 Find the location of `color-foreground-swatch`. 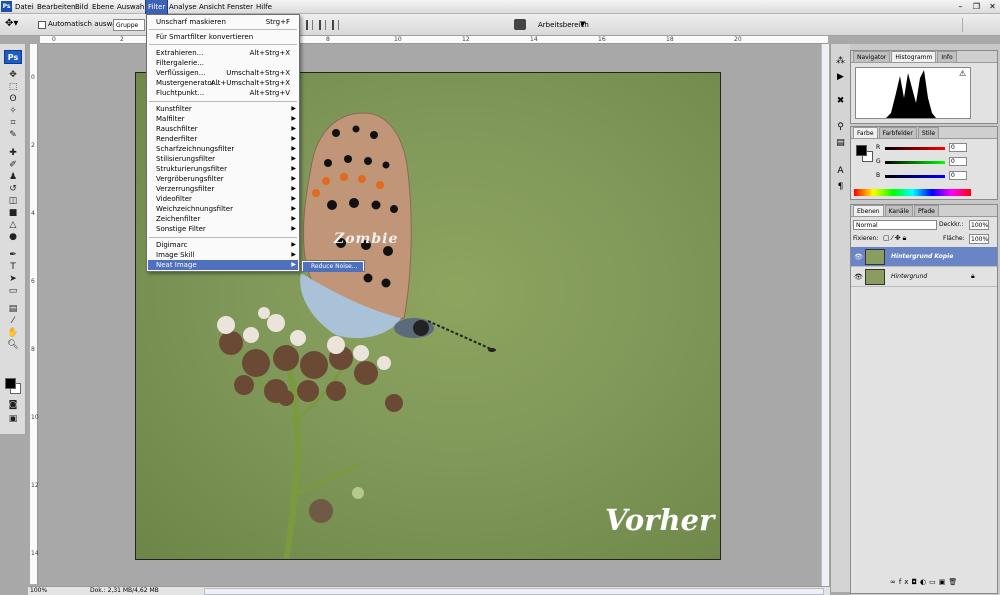

color-foreground-swatch is located at coordinates (861, 150).